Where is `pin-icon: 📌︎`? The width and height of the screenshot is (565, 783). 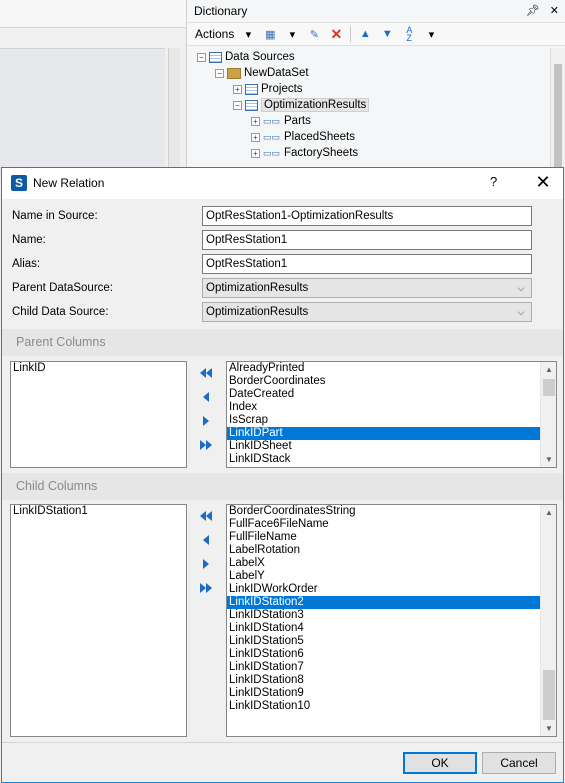 pin-icon: 📌︎ is located at coordinates (533, 11).